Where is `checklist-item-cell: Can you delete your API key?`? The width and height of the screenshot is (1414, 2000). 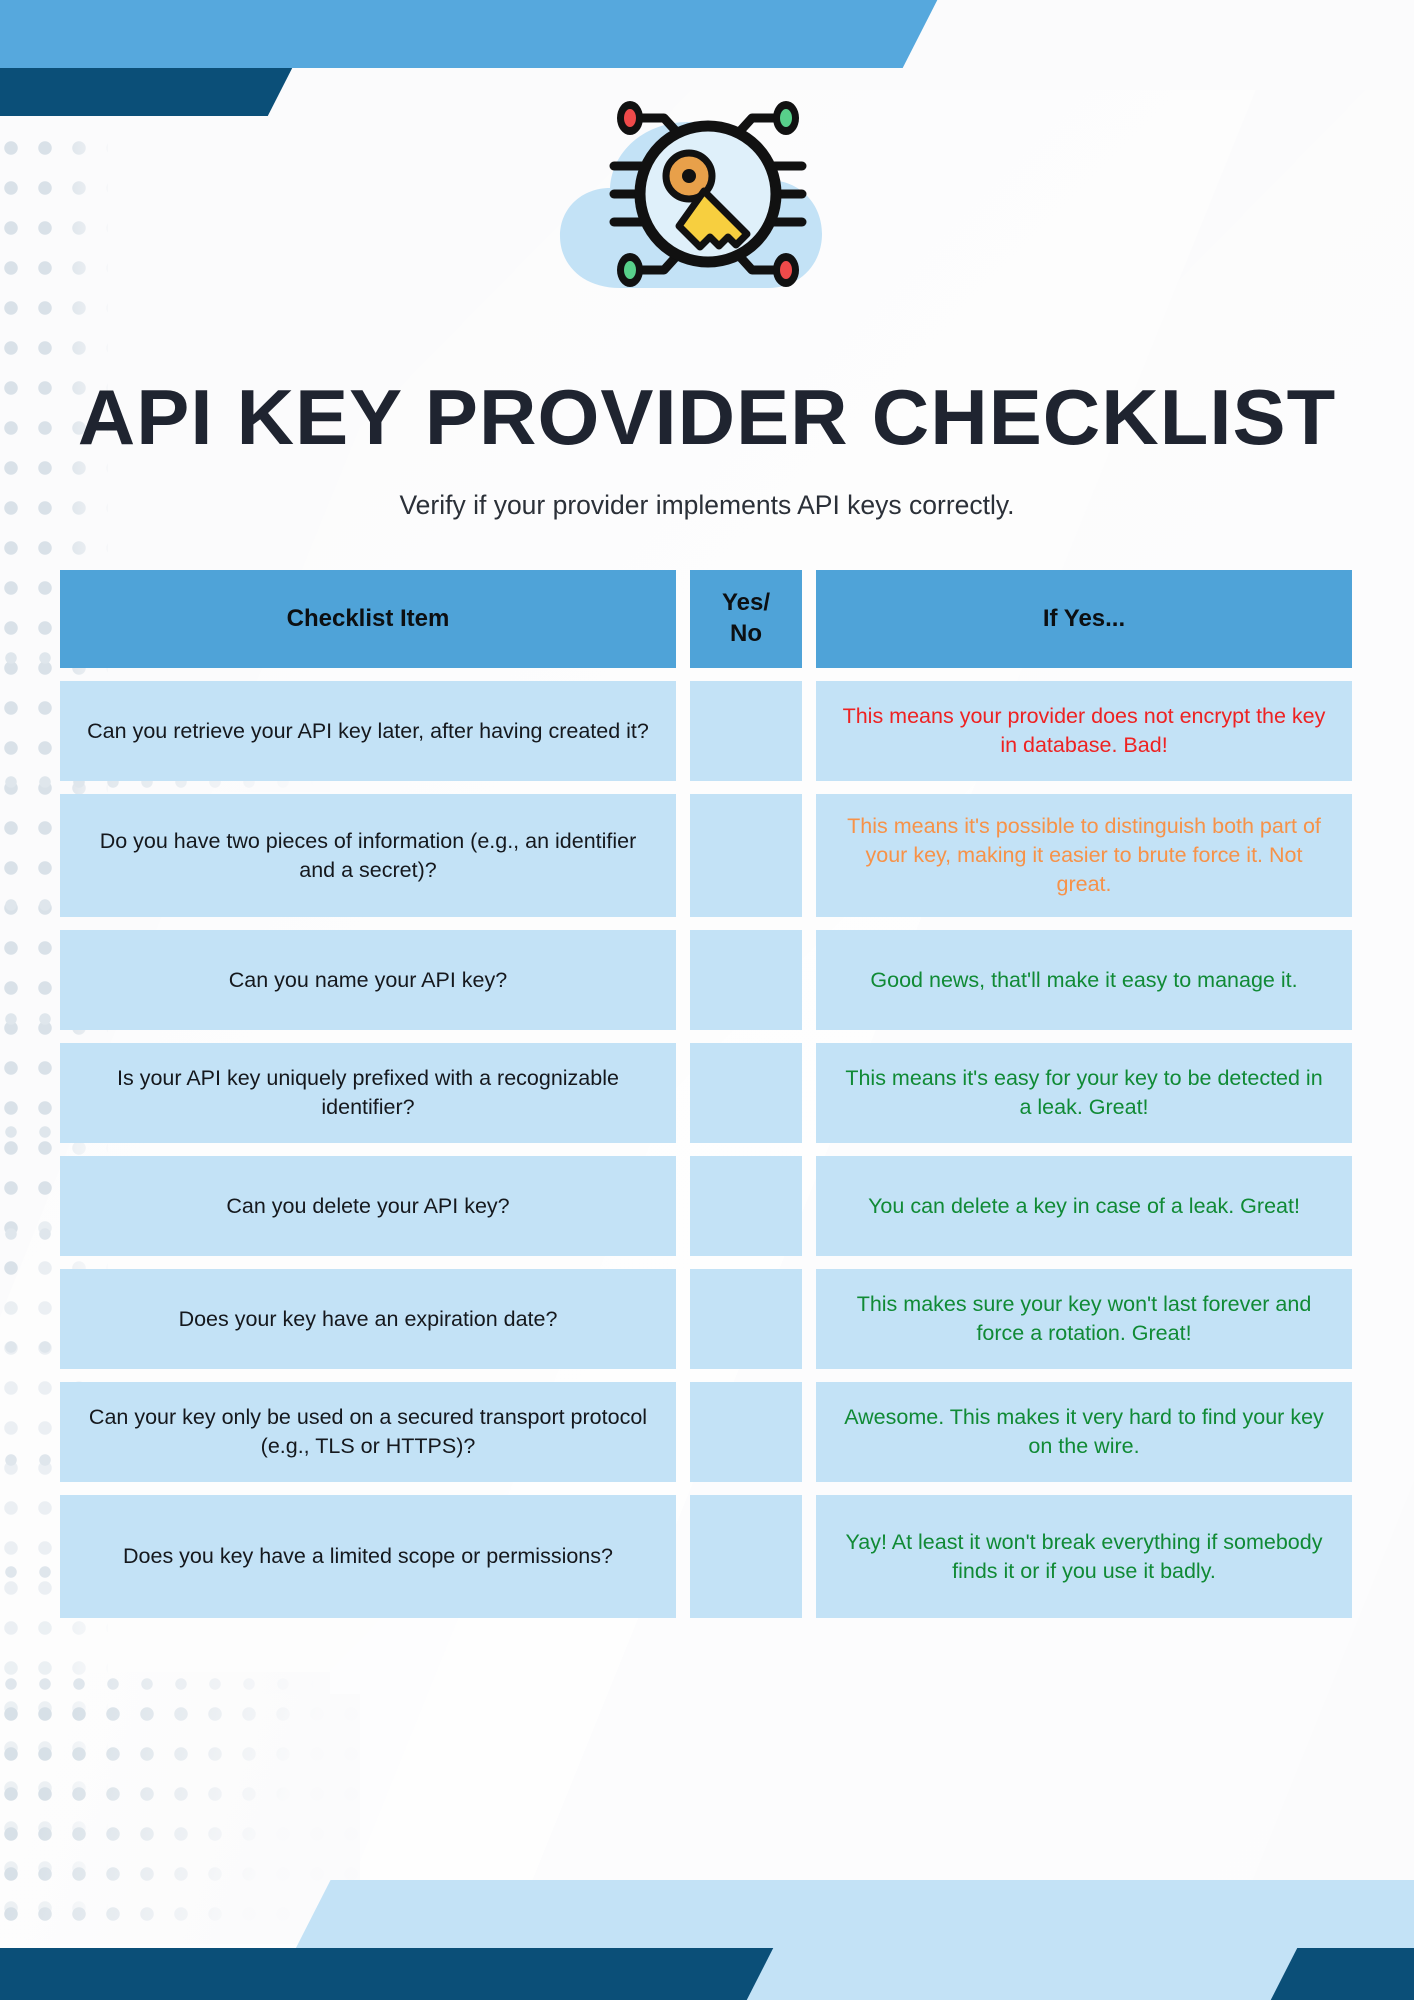
checklist-item-cell: Can you delete your API key? is located at coordinates (368, 1206).